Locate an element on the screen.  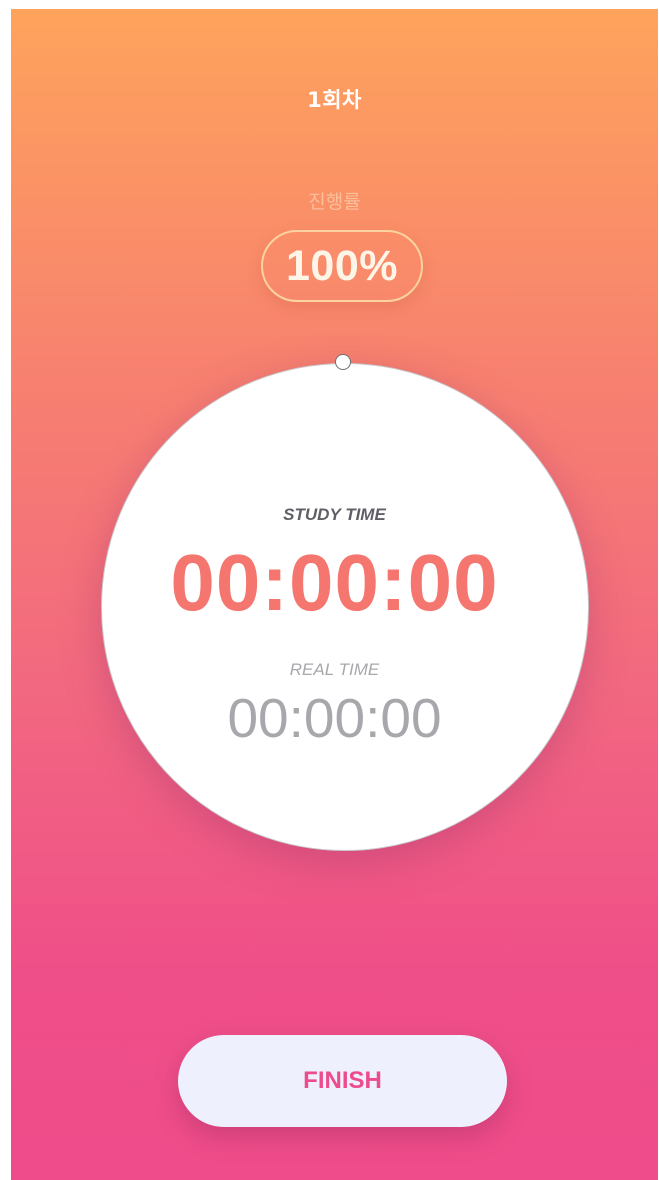
study-time-value: 00:00:00 is located at coordinates (334, 582).